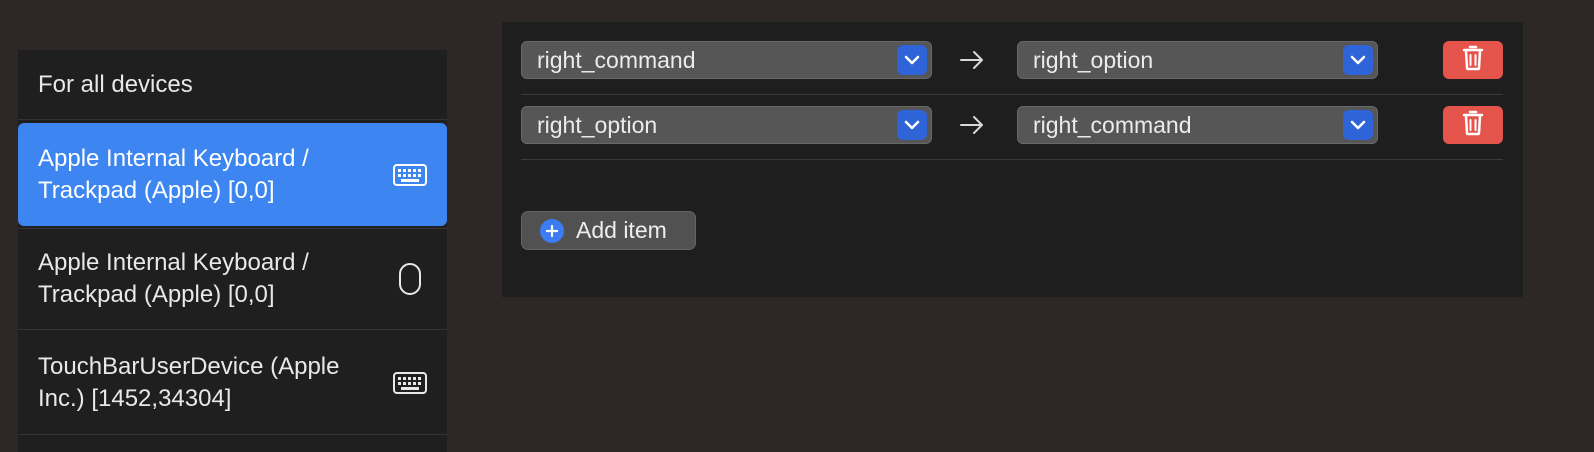 Image resolution: width=1594 pixels, height=452 pixels. Describe the element at coordinates (726, 60) in the screenshot. I see `from-key-select: right_command` at that location.